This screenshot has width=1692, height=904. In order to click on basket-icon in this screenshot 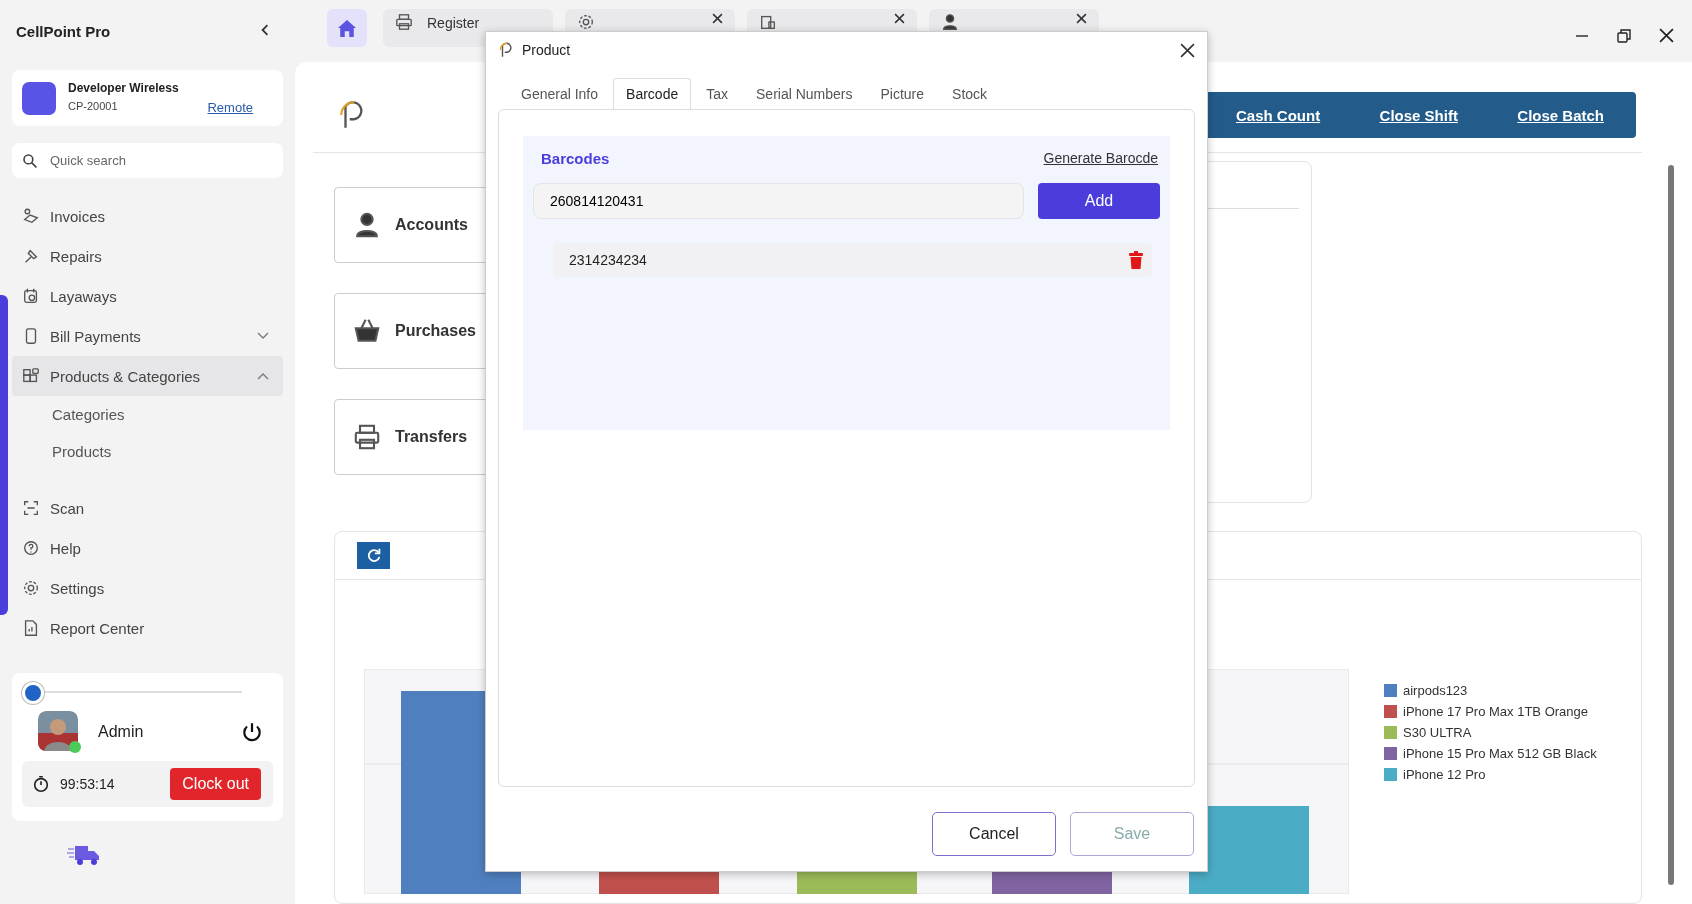, I will do `click(367, 331)`.